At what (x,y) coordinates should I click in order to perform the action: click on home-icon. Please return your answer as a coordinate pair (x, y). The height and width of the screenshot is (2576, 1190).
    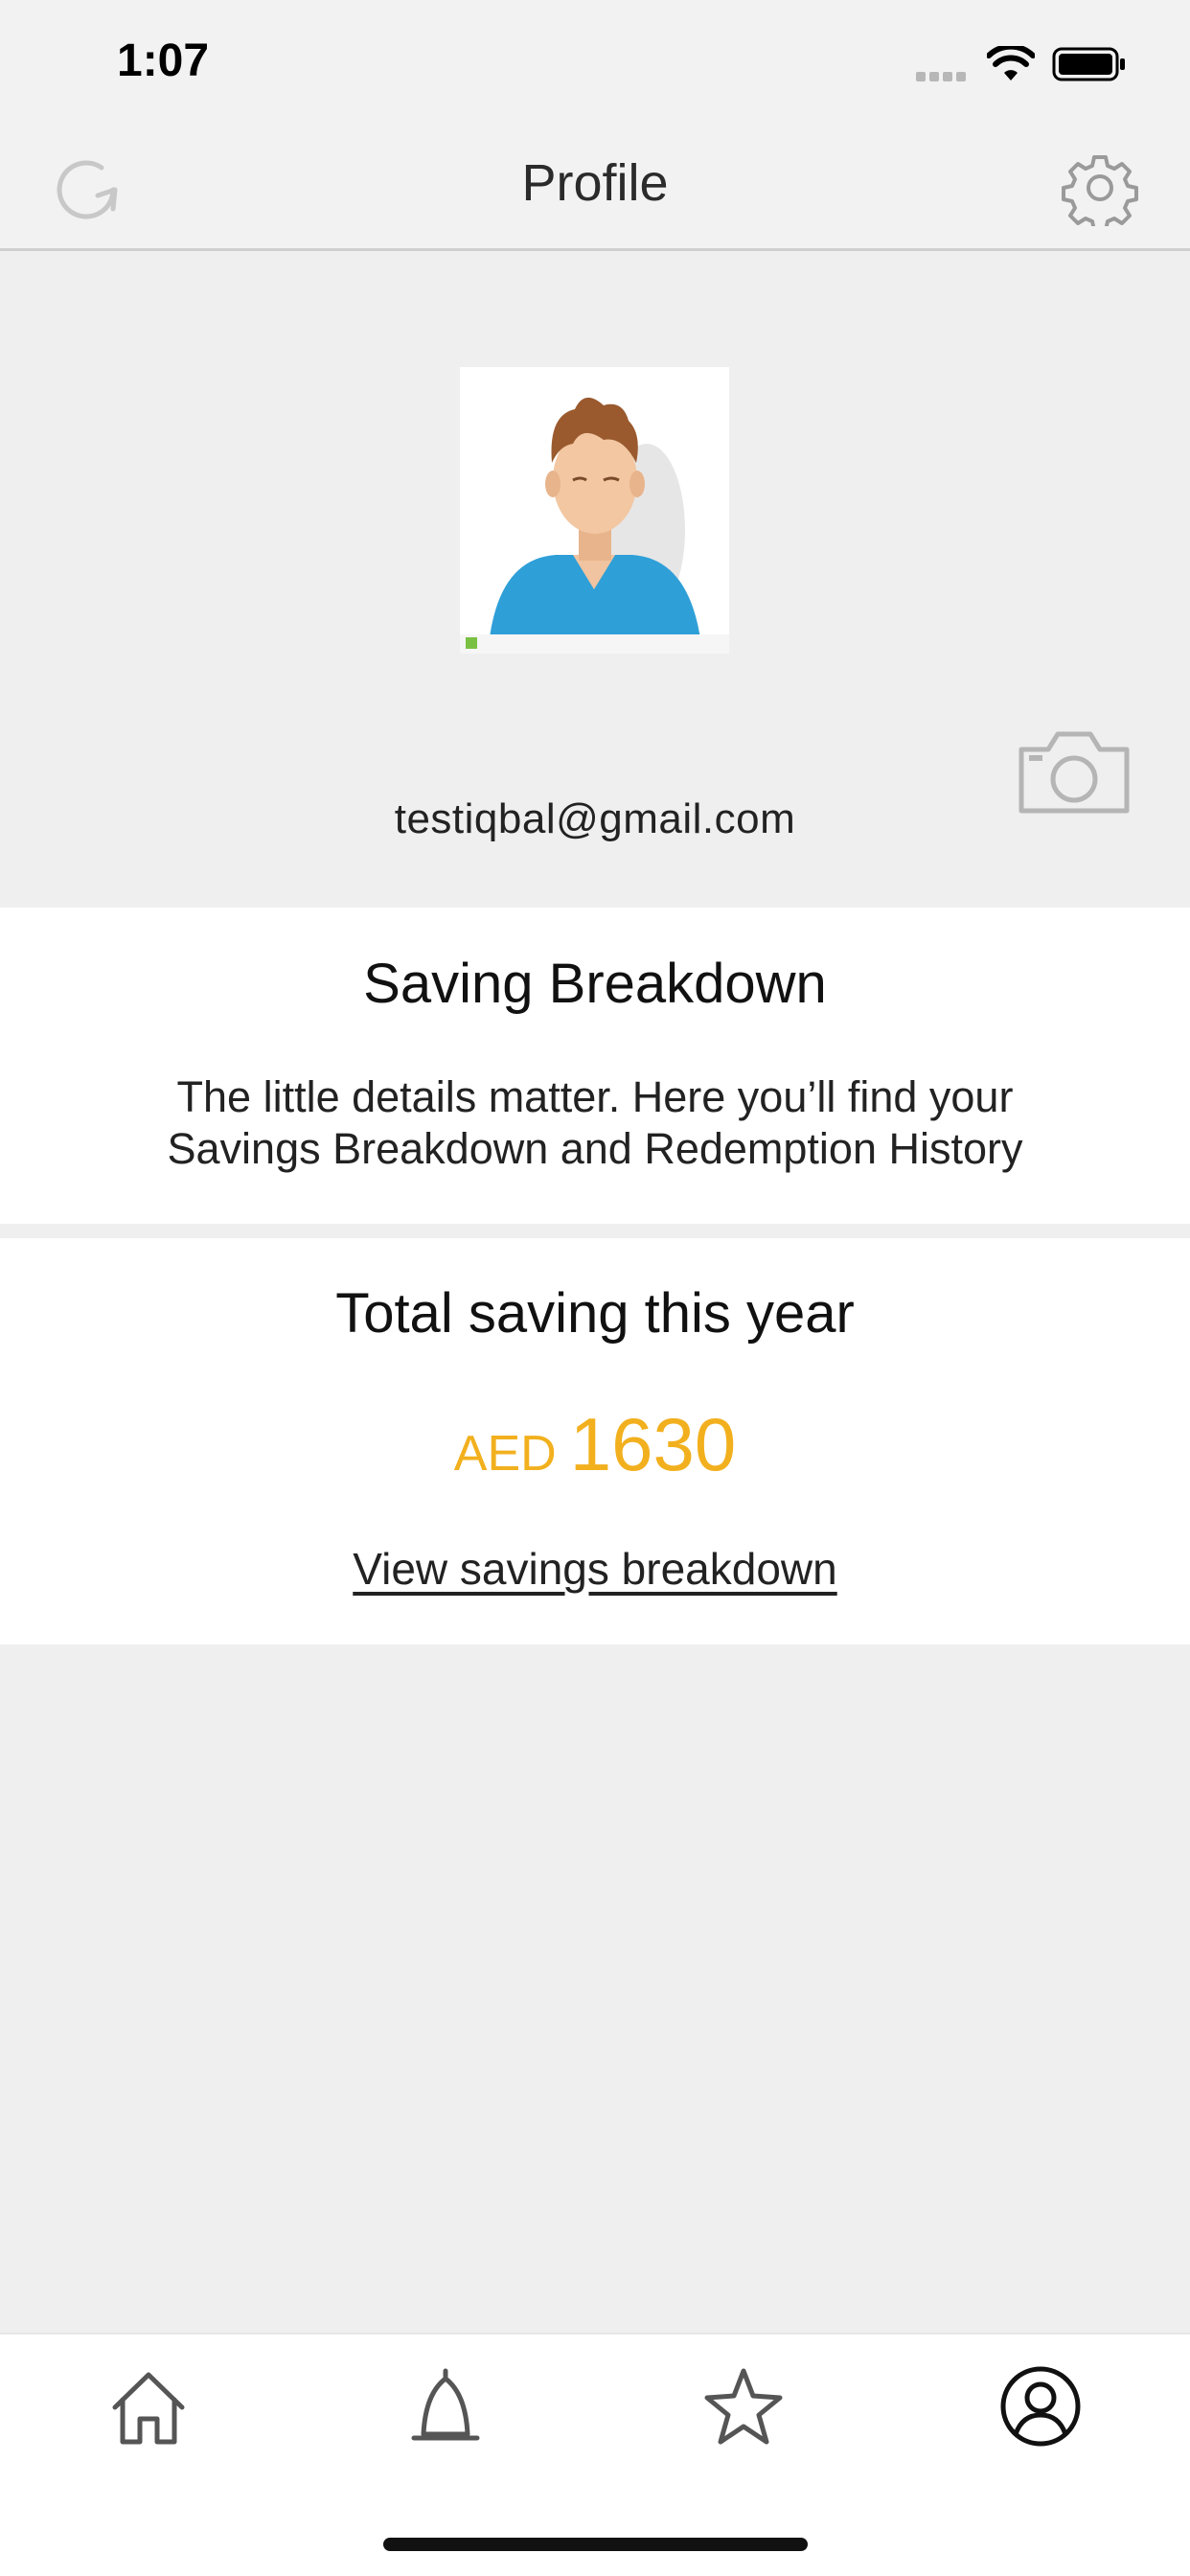
    Looking at the image, I should click on (148, 2406).